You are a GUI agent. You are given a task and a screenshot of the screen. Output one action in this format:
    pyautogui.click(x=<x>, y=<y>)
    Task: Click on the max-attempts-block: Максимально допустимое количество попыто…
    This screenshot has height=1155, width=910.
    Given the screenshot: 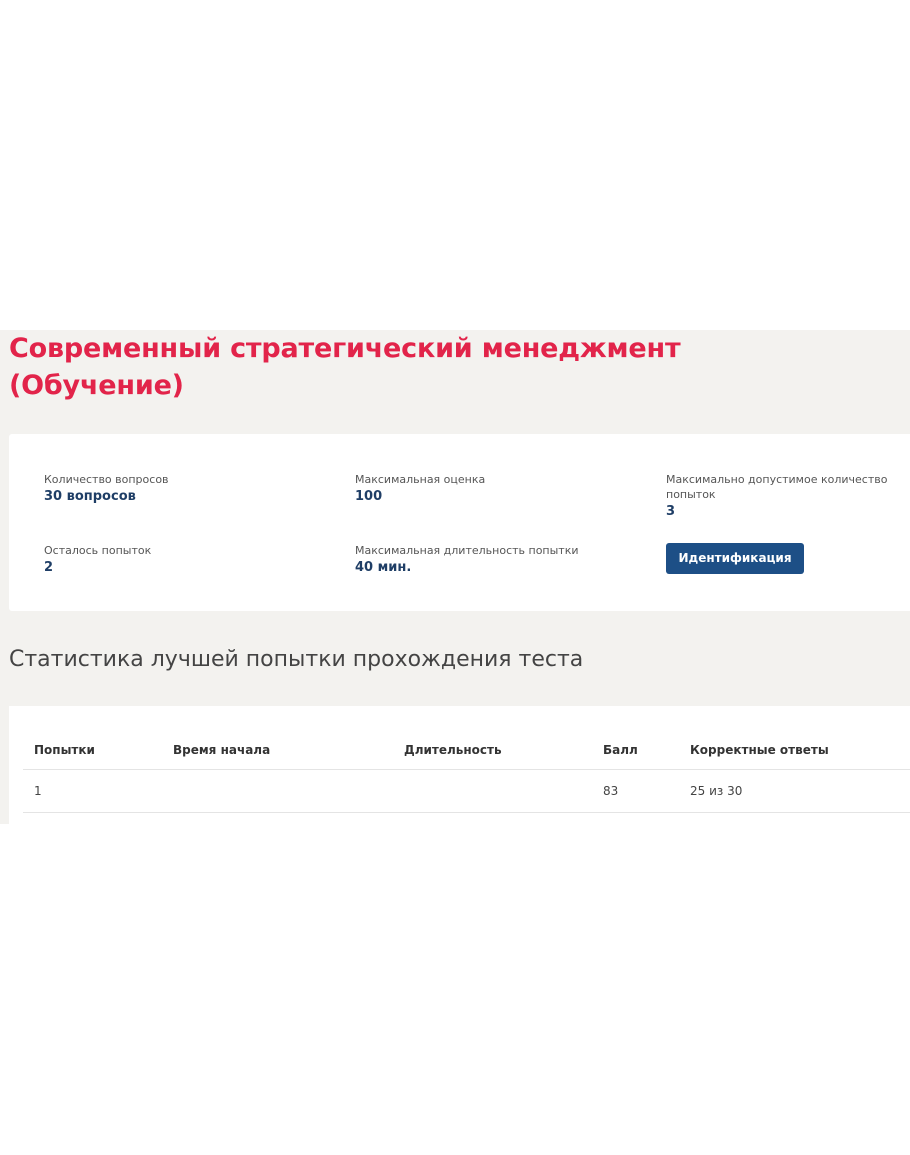 What is the action you would take?
    pyautogui.click(x=781, y=496)
    